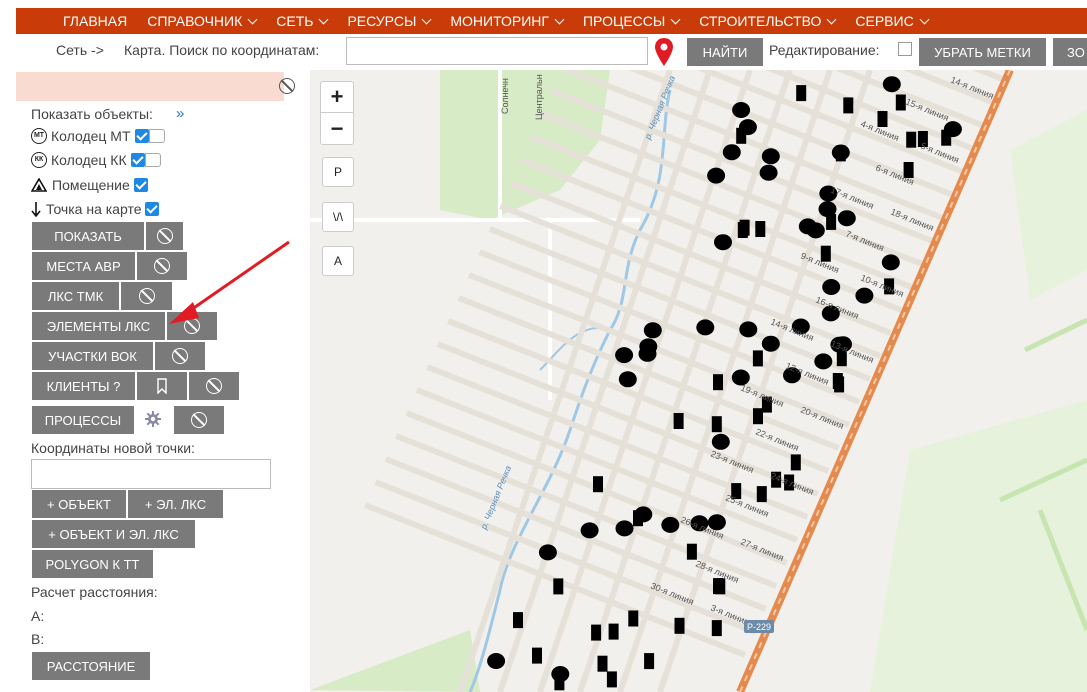 Image resolution: width=1087 pixels, height=692 pixels. What do you see at coordinates (153, 419) in the screenshot?
I see `gear-icon` at bounding box center [153, 419].